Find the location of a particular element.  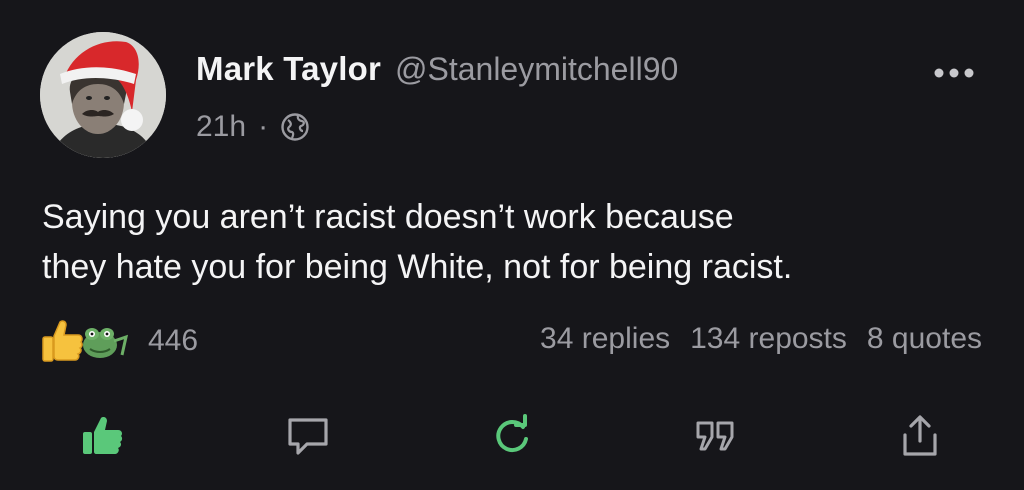

quote-button is located at coordinates (716, 436).